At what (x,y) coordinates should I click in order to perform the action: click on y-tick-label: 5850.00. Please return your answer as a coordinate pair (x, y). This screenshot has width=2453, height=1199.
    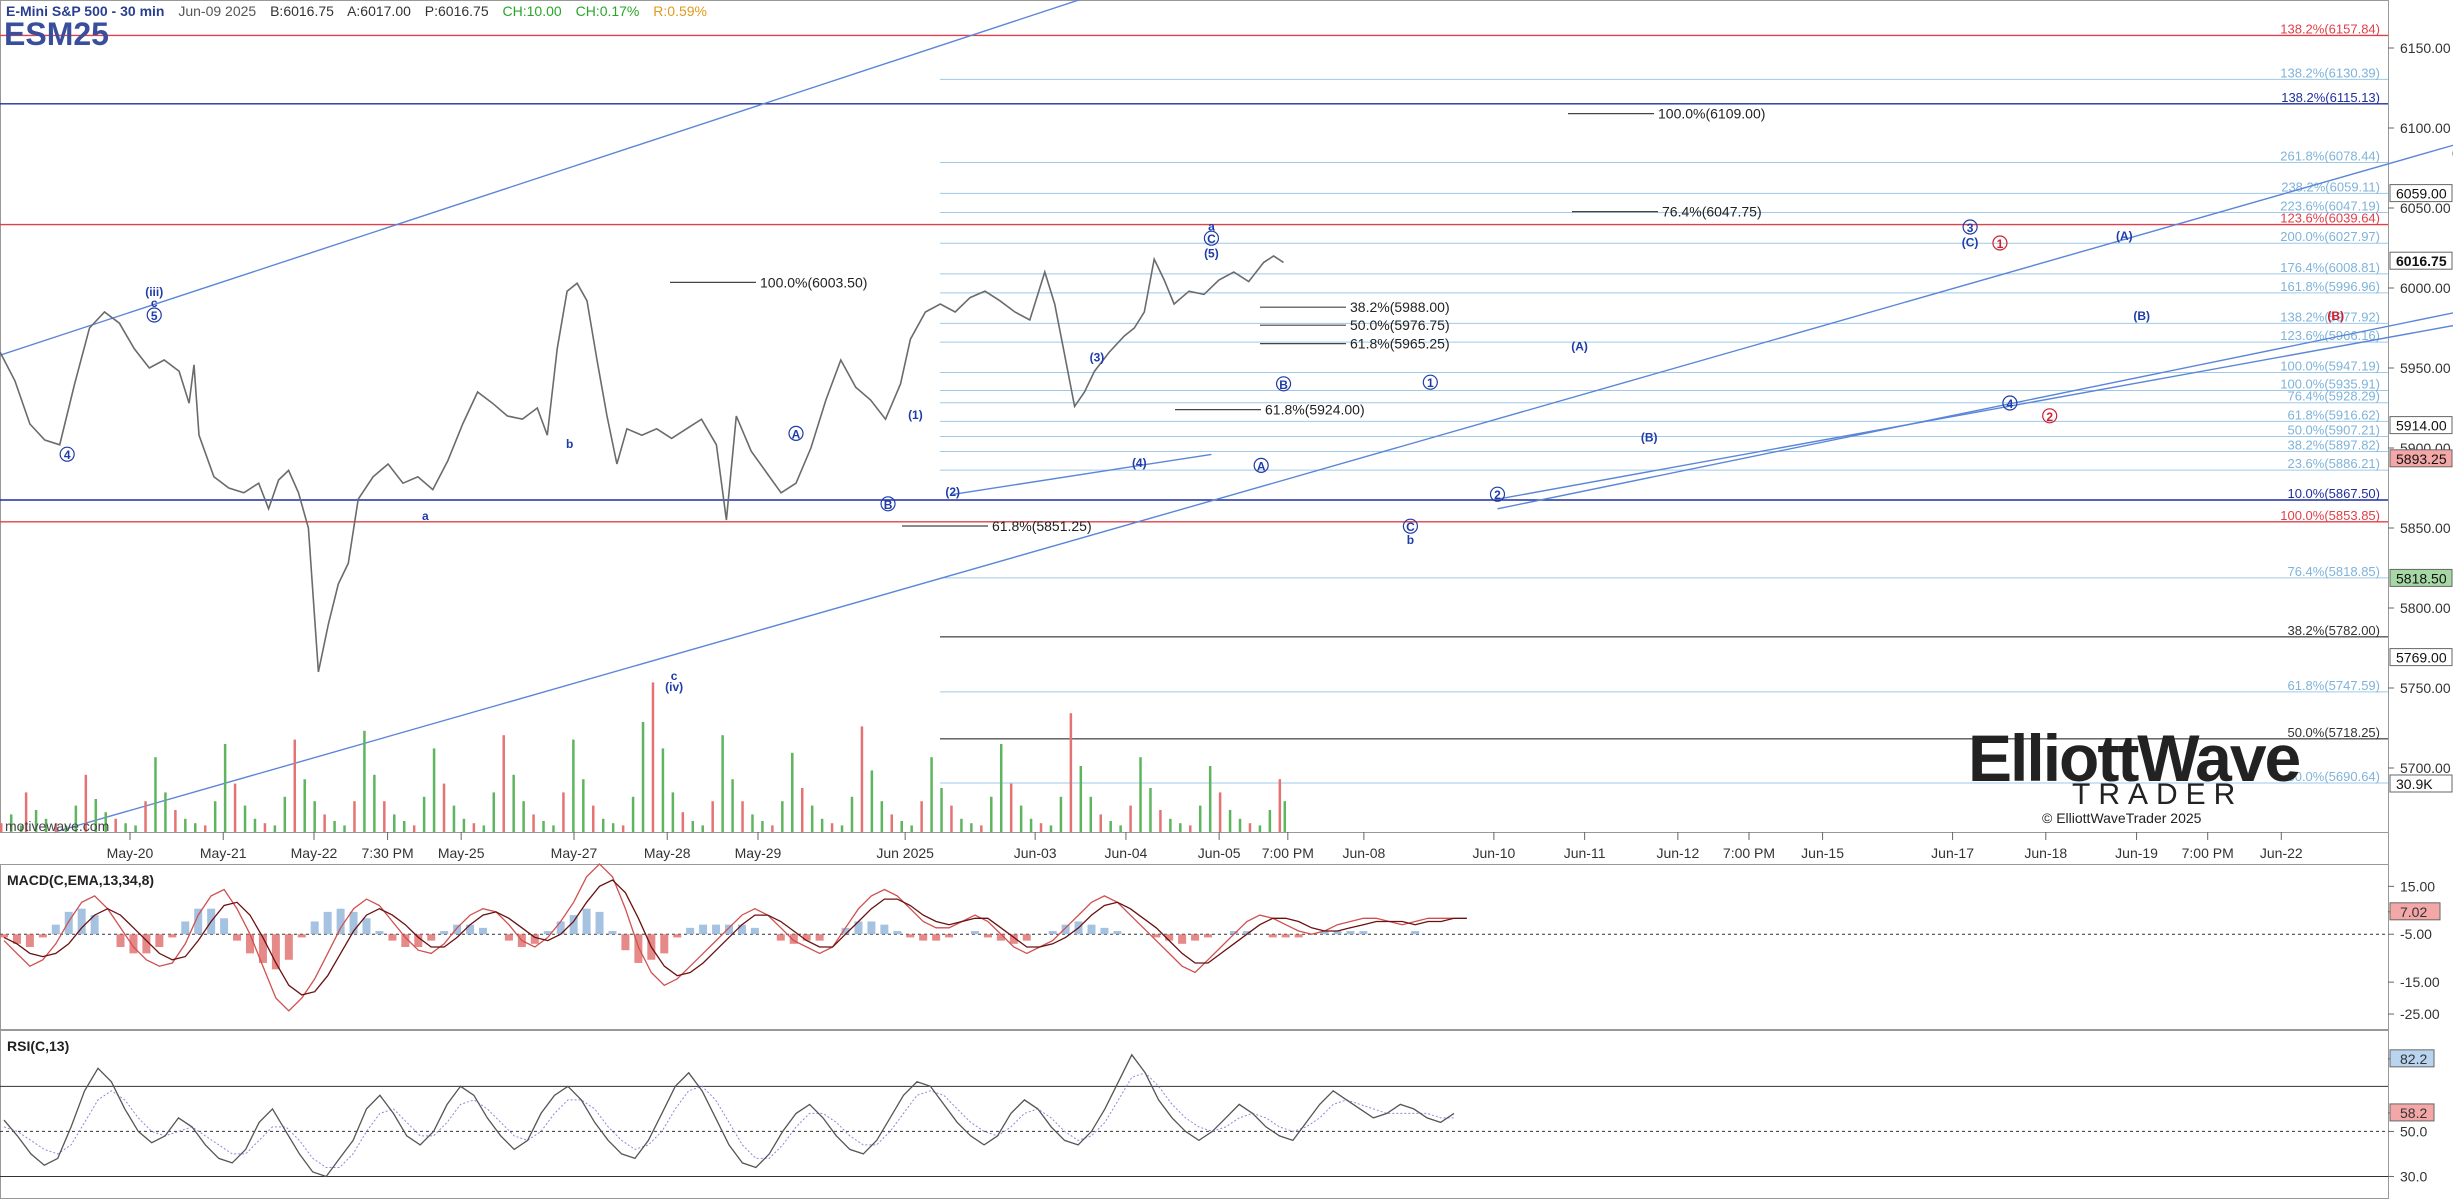
    Looking at the image, I should click on (2425, 528).